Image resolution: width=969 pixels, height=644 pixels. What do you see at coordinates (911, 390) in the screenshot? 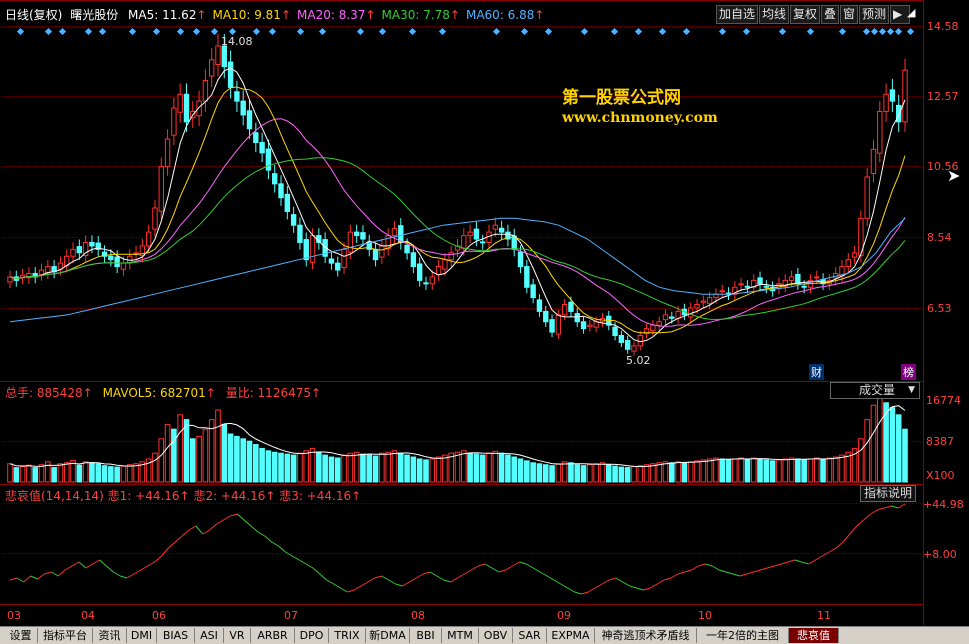
I see `chevron-down-icon: ▼` at bounding box center [911, 390].